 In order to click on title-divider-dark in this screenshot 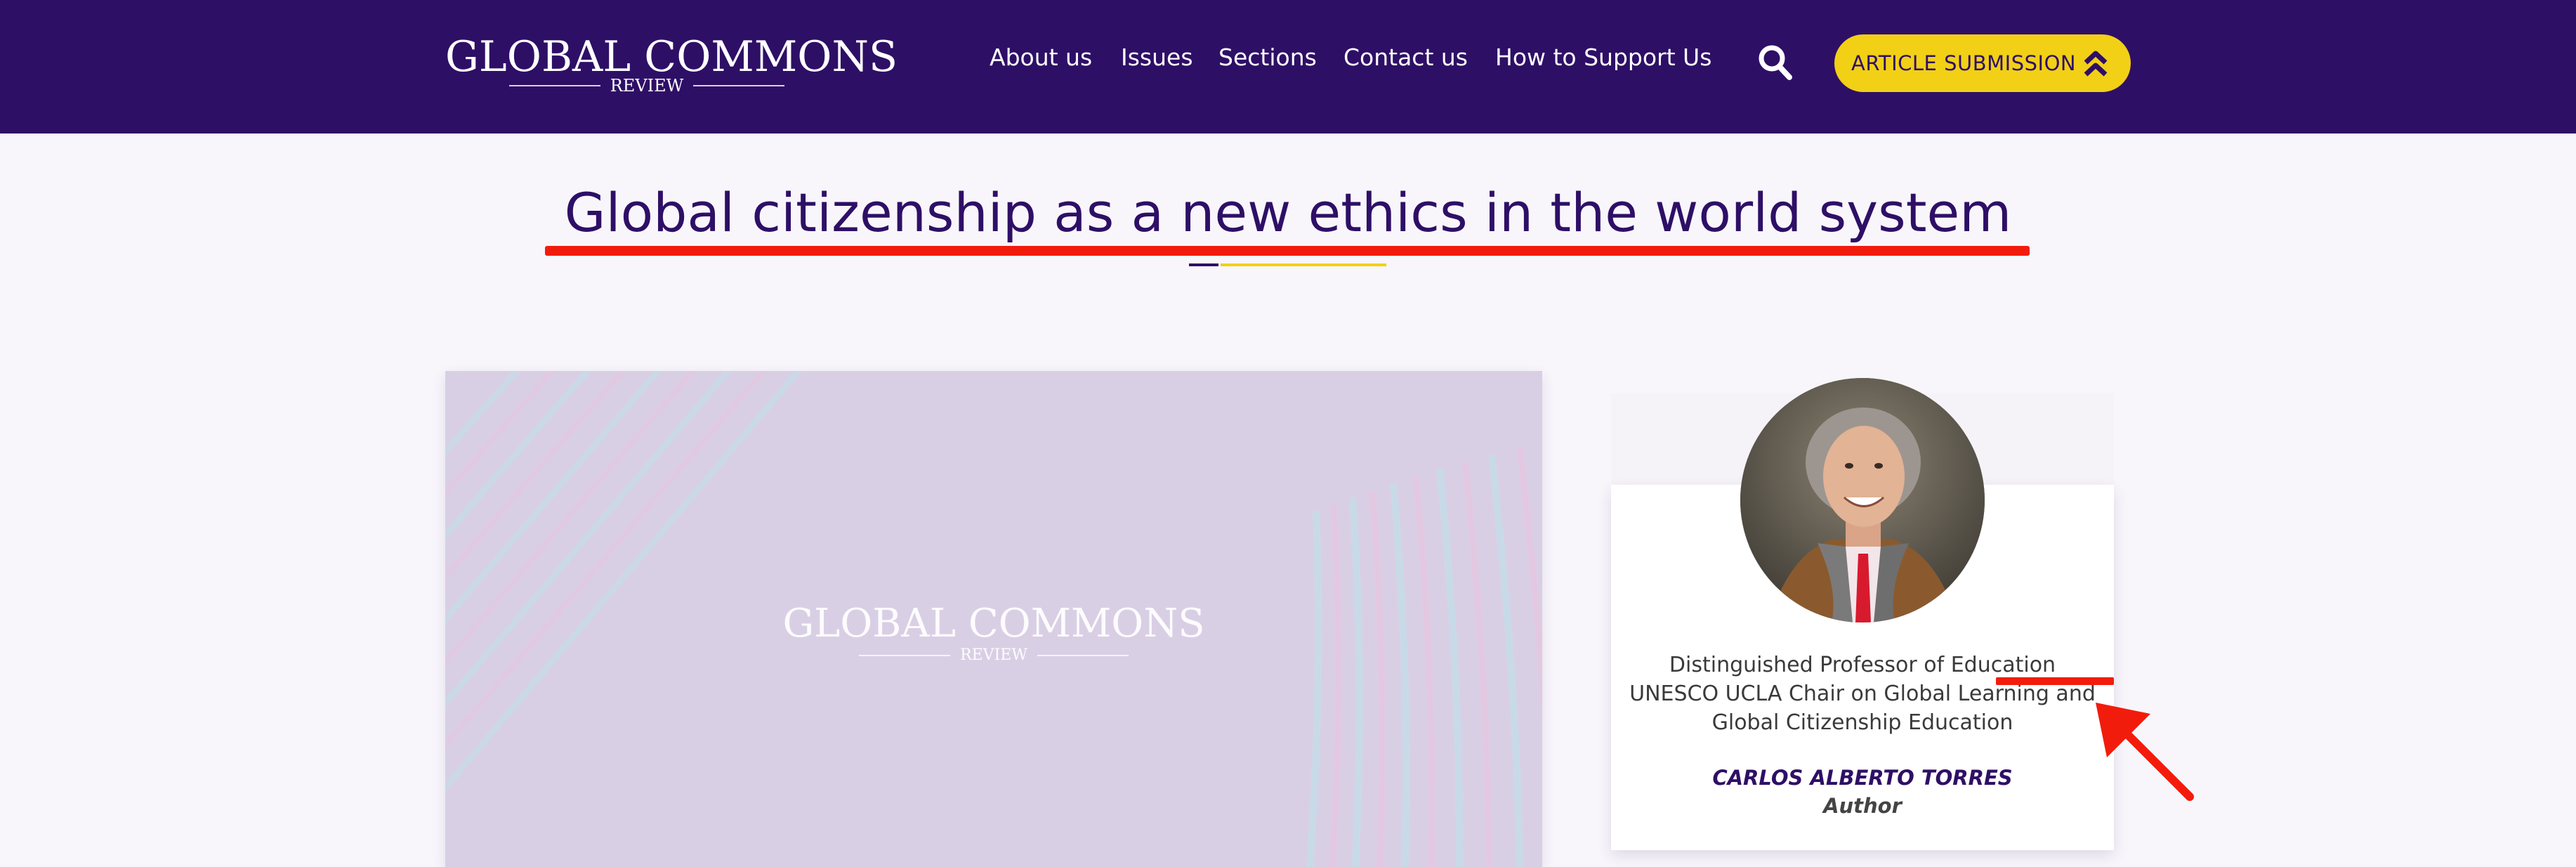, I will do `click(1203, 264)`.